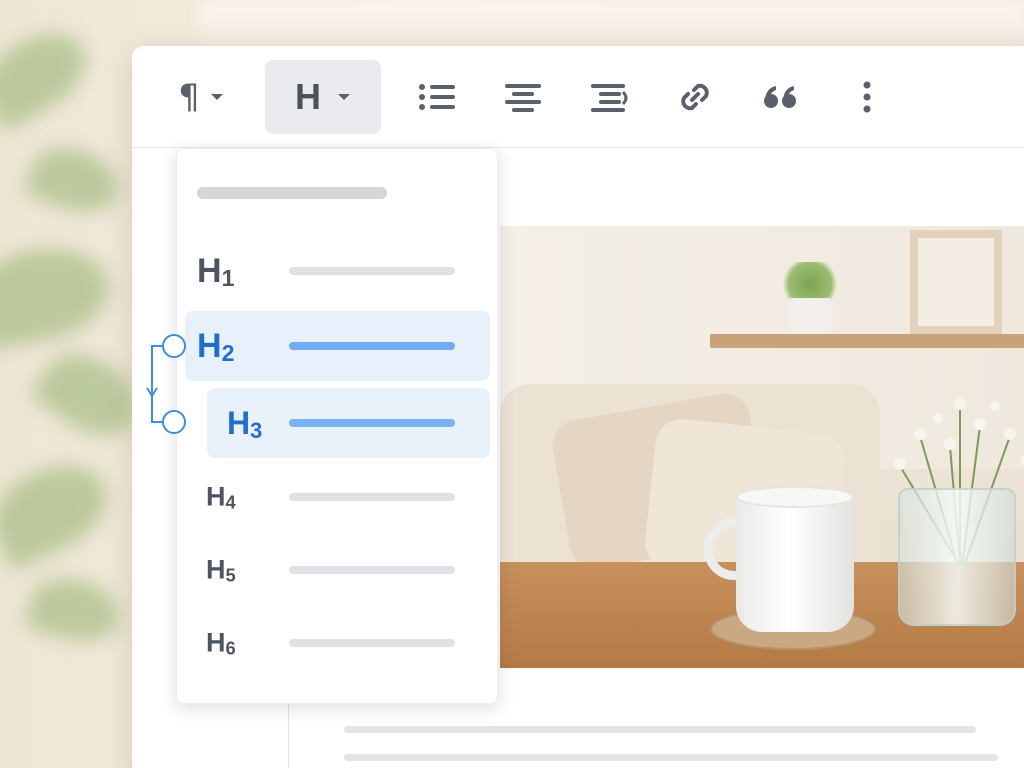  I want to click on more-vertical-icon, so click(867, 96).